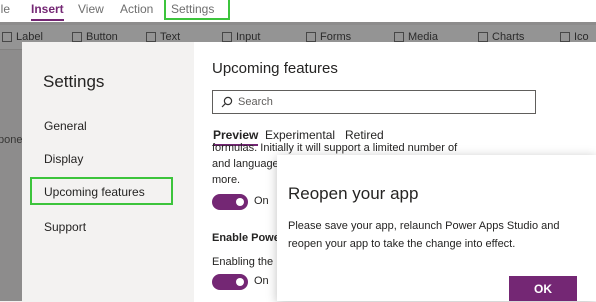 Image resolution: width=596 pixels, height=302 pixels. Describe the element at coordinates (246, 238) in the screenshot. I see `feature-2-label: Enable Powe` at that location.